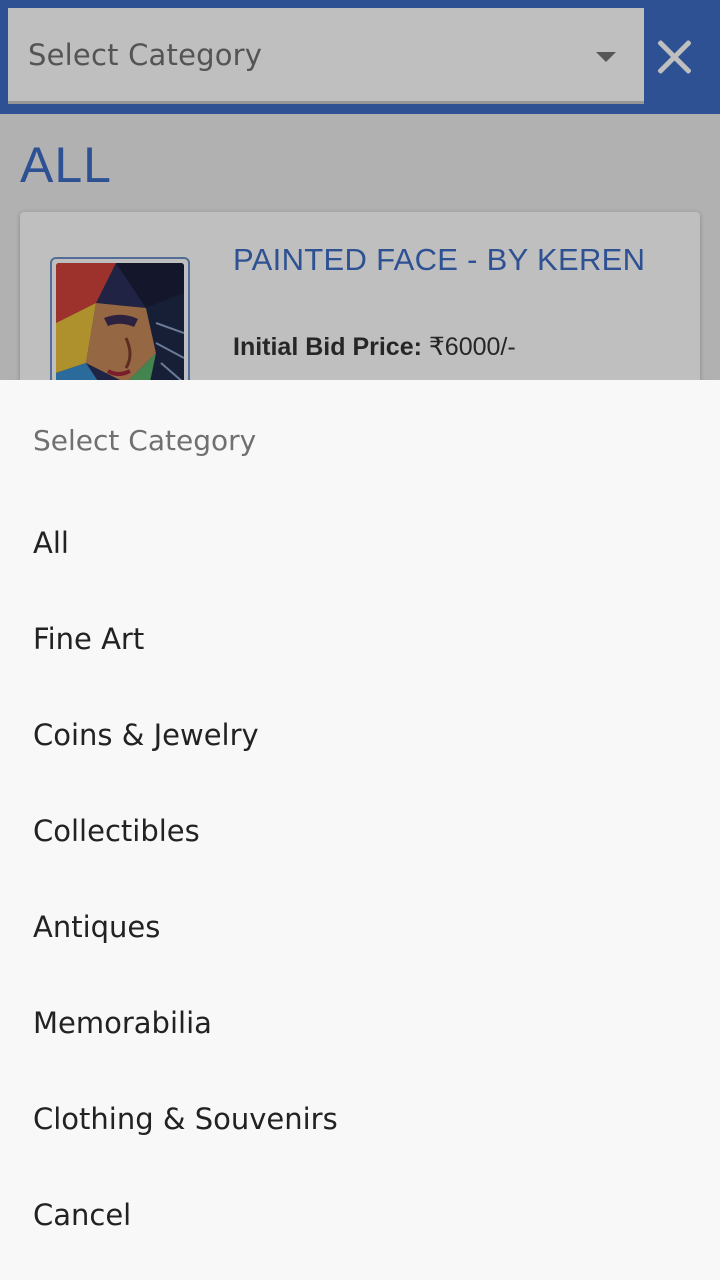  What do you see at coordinates (360, 1120) in the screenshot?
I see `option-clothing-souvenirs: Clothing & Souvenirs` at bounding box center [360, 1120].